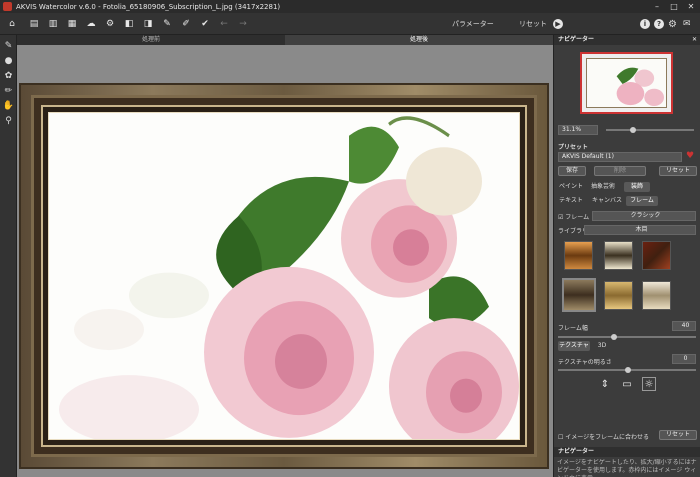 This screenshot has height=477, width=700. Describe the element at coordinates (690, 156) in the screenshot. I see `favorite-heart-icon: ♥` at that location.